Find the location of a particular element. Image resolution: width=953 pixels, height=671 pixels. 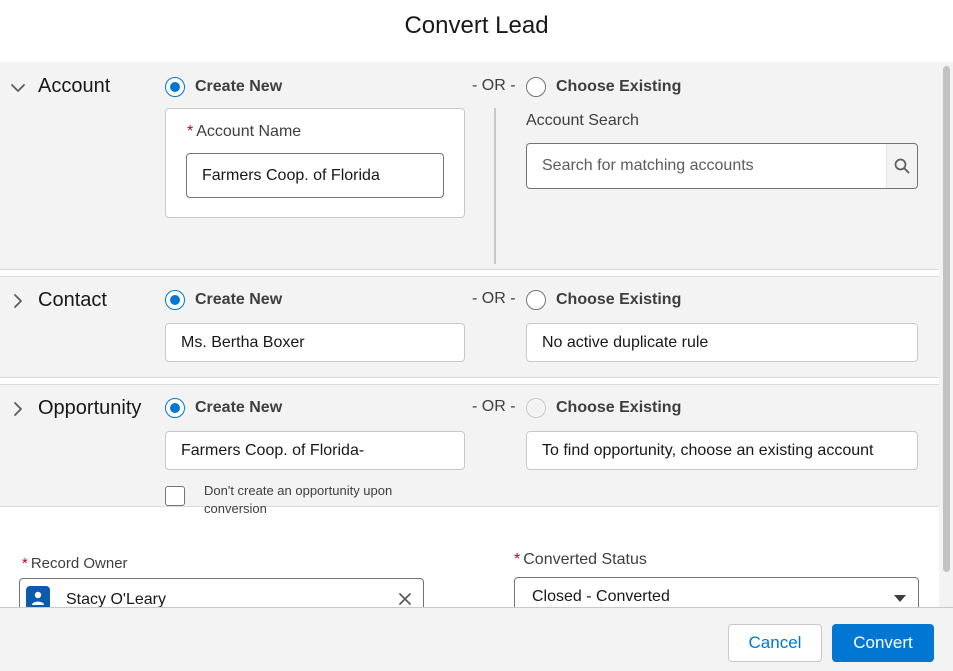

account-search-input: Search for matching accounts is located at coordinates (722, 166).